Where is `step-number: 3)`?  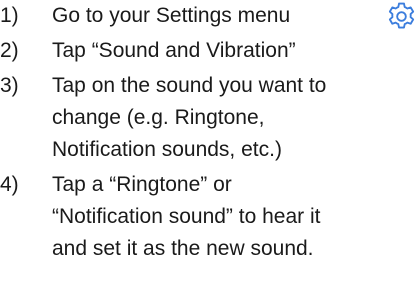
step-number: 3) is located at coordinates (9, 85).